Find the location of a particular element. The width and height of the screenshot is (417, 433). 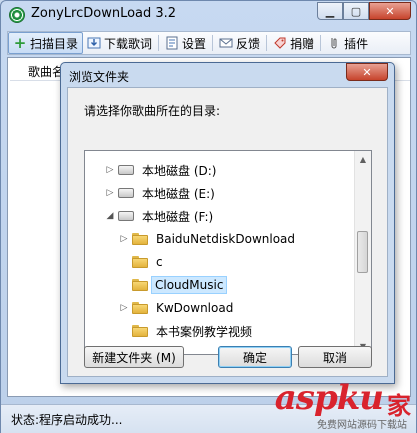

dialog-close-button: ✕ is located at coordinates (367, 72).